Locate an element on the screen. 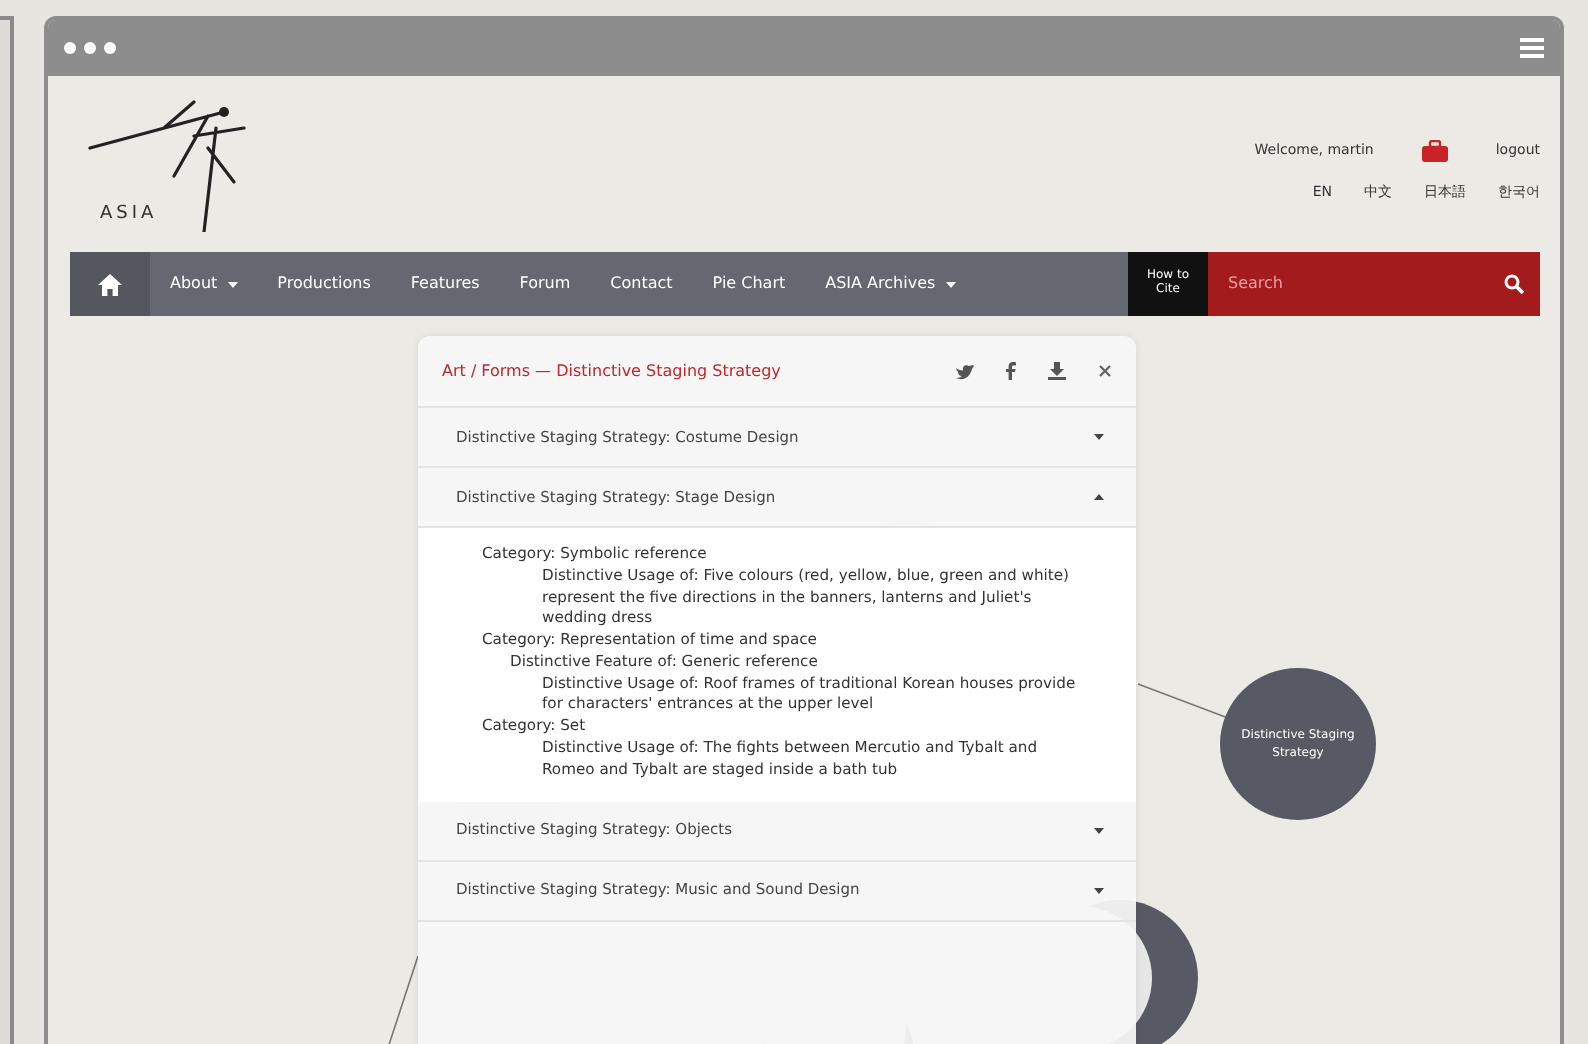 The height and width of the screenshot is (1044, 1588). close-icon is located at coordinates (1105, 371).